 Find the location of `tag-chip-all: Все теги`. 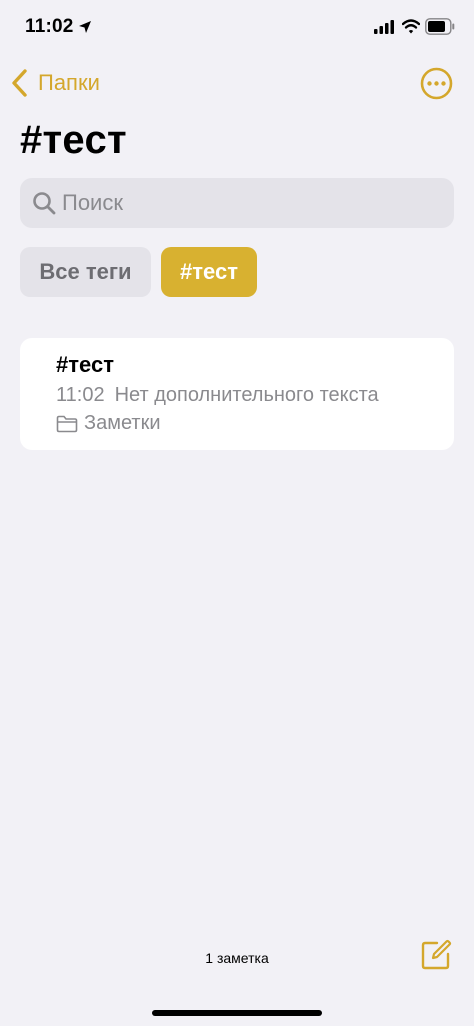

tag-chip-all: Все теги is located at coordinates (85, 272).